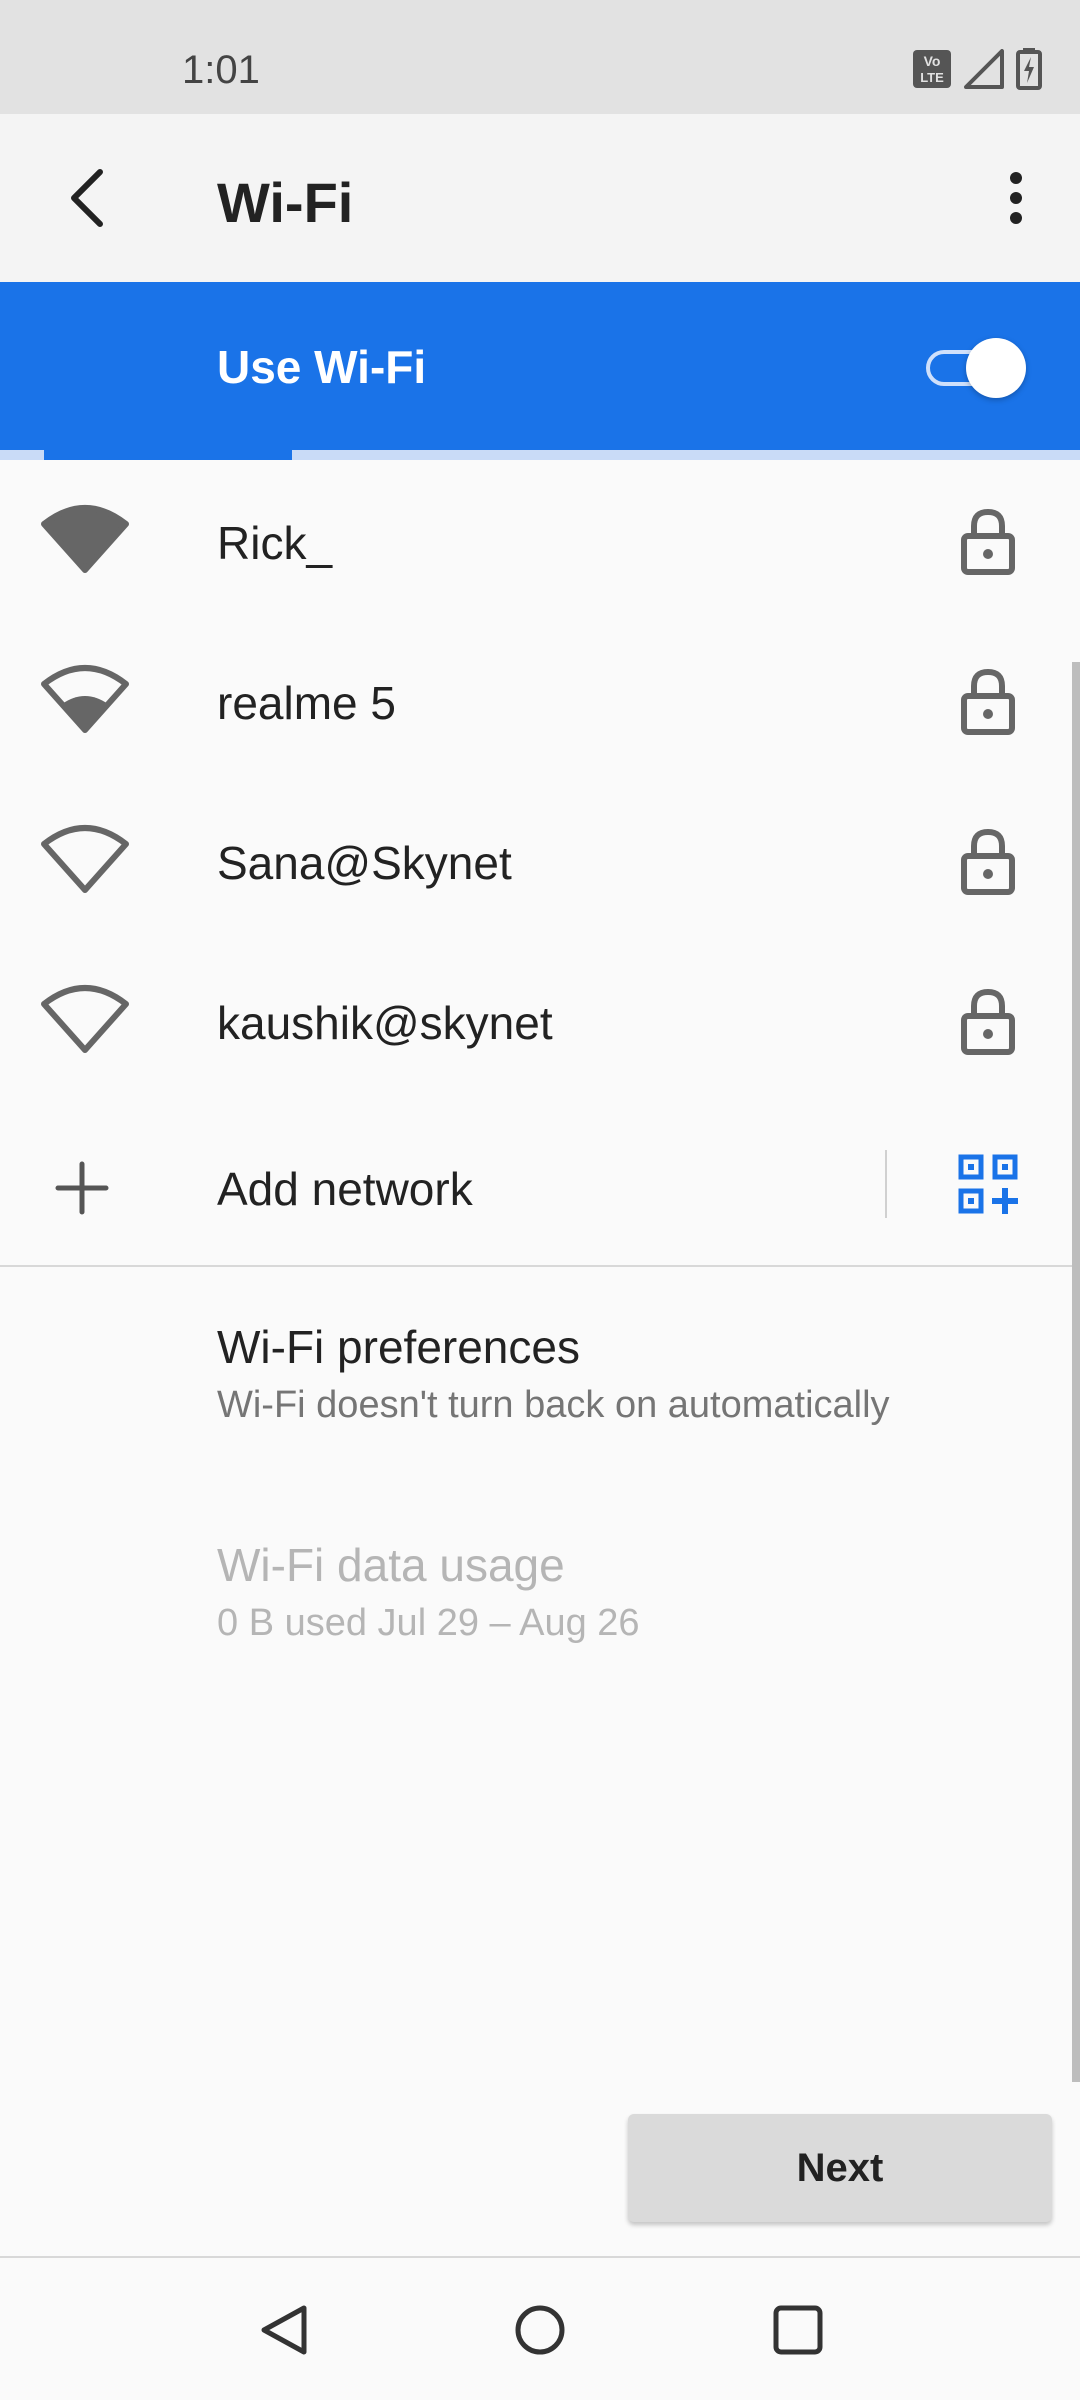 The height and width of the screenshot is (2400, 1080). Describe the element at coordinates (398, 1347) in the screenshot. I see `wifi-preferences-title: Wi-Fi preferences` at that location.